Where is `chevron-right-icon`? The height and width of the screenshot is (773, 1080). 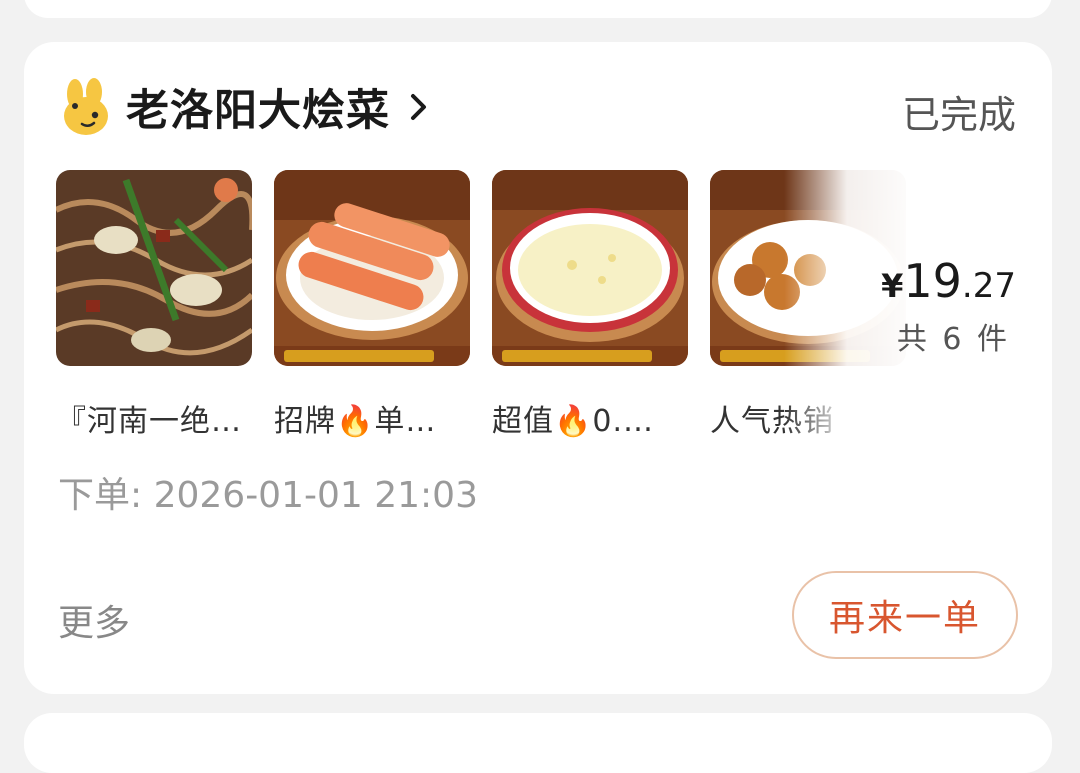 chevron-right-icon is located at coordinates (419, 107).